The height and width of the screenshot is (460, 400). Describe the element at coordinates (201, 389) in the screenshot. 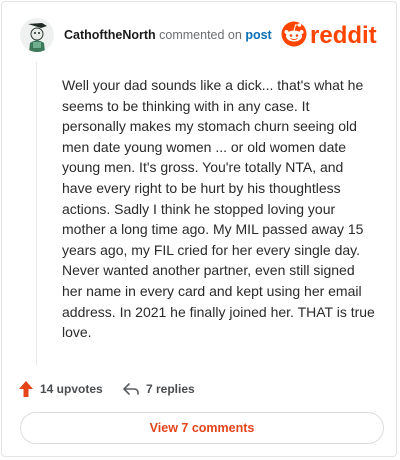

I see `comment-actions: 14 upvotes 7 replies` at that location.